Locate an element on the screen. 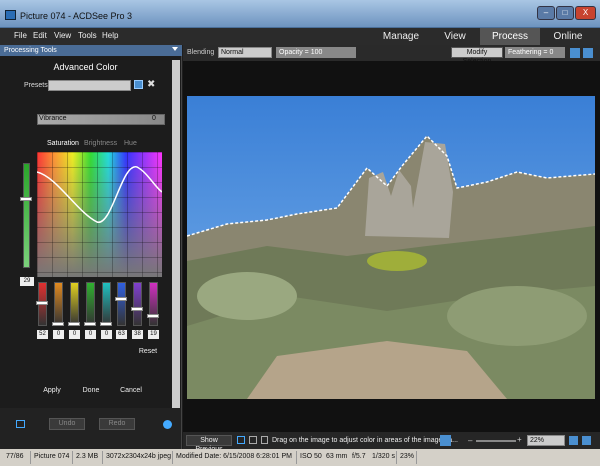  hand-icon is located at coordinates (264, 440).